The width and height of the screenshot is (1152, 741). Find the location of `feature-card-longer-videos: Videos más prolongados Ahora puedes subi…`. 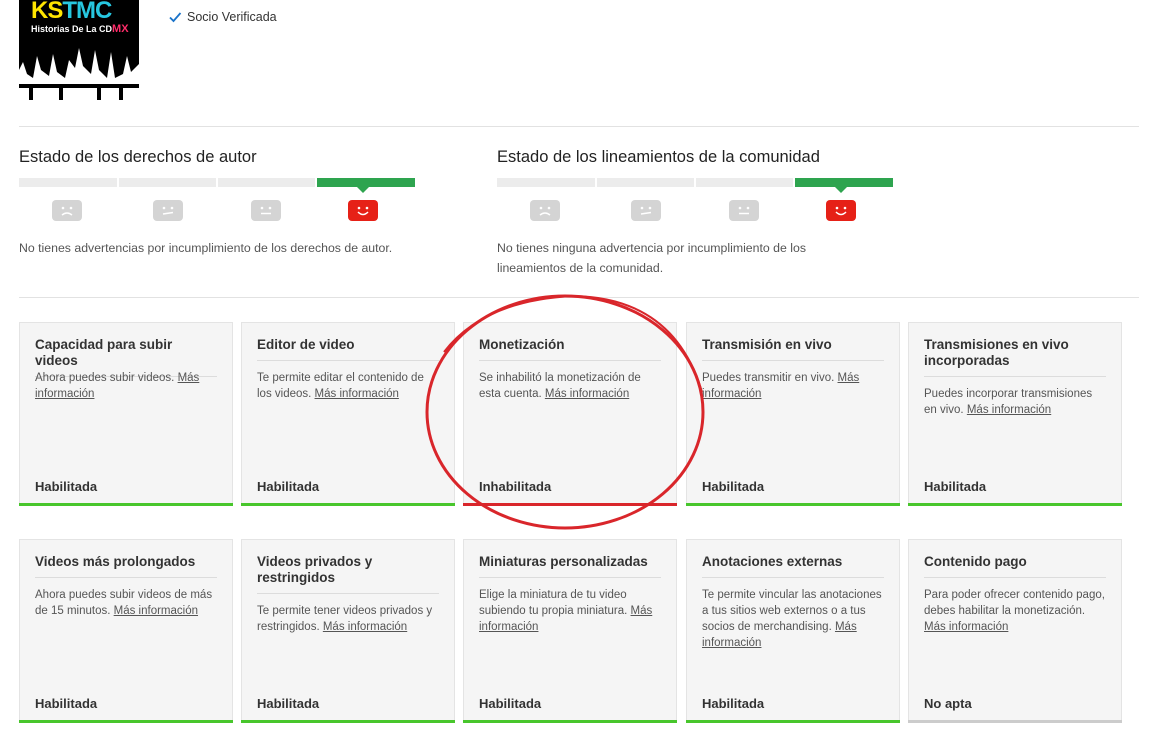

feature-card-longer-videos: Videos más prolongados Ahora puedes subi… is located at coordinates (126, 631).